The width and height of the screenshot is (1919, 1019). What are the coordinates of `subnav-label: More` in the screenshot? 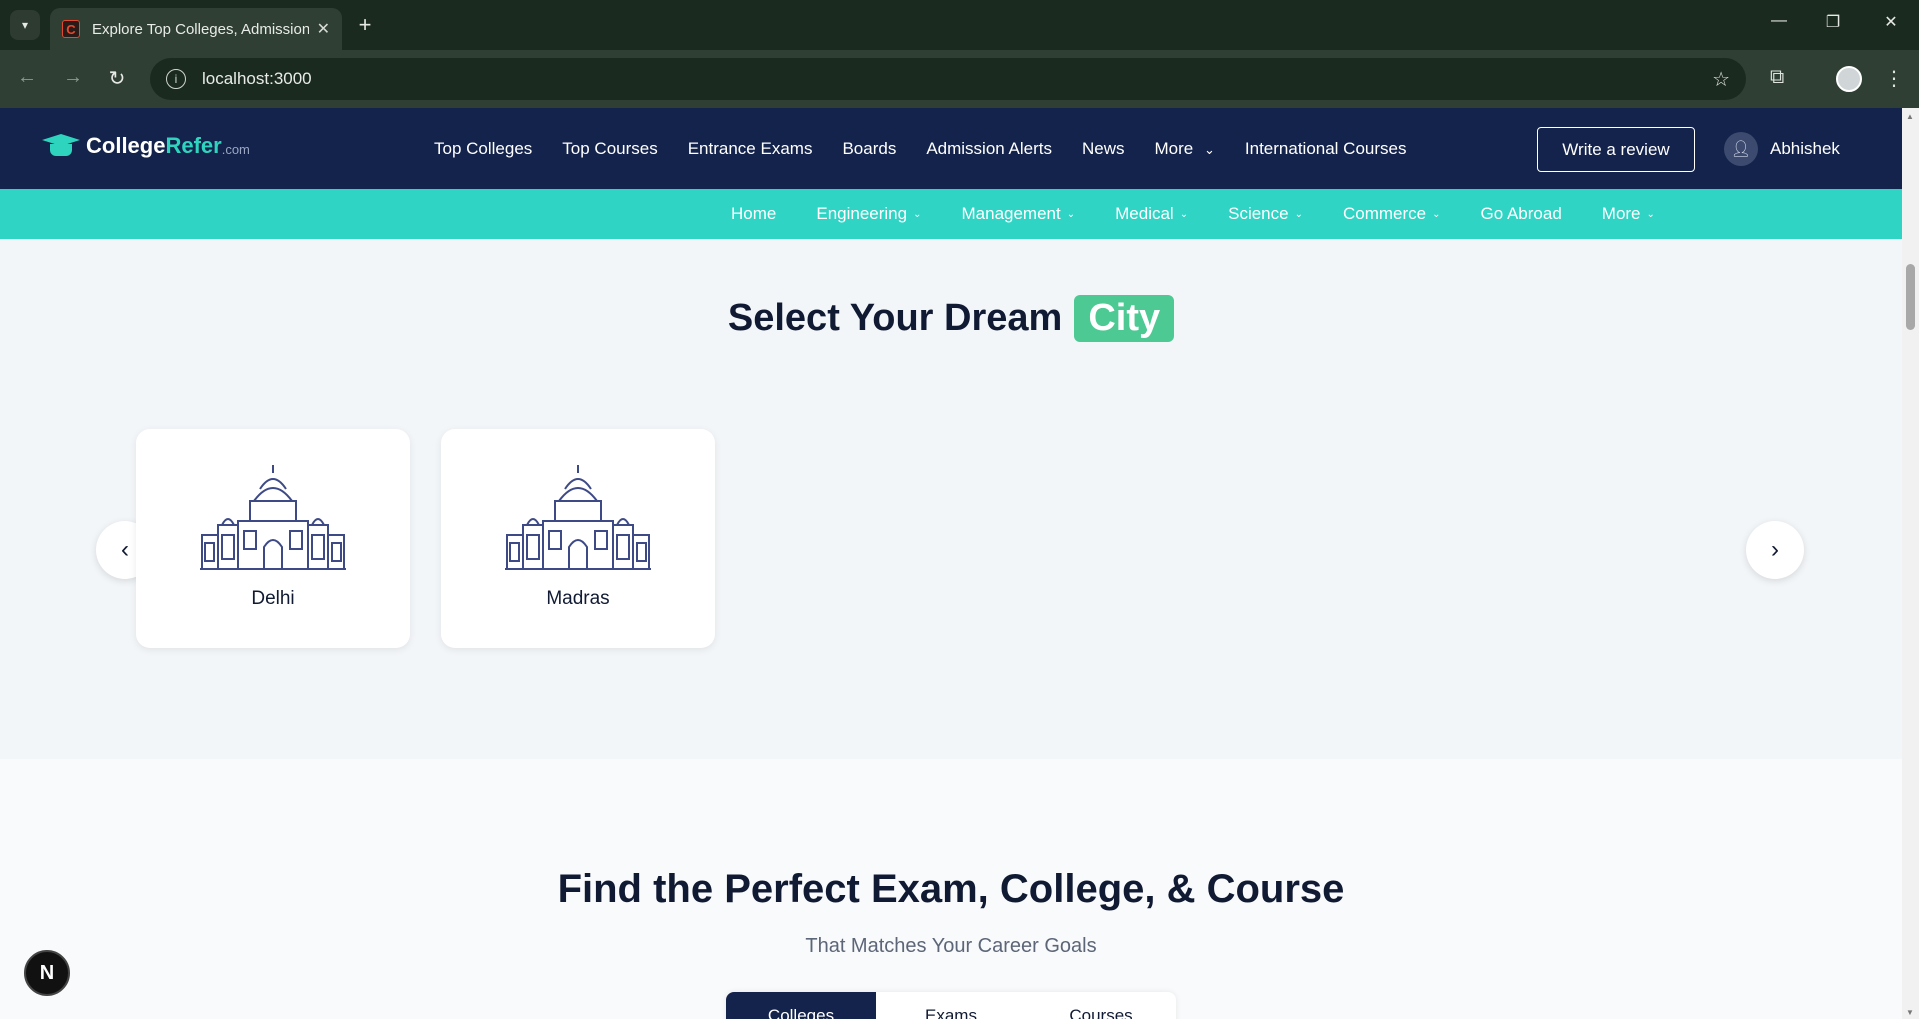 It's located at (1621, 213).